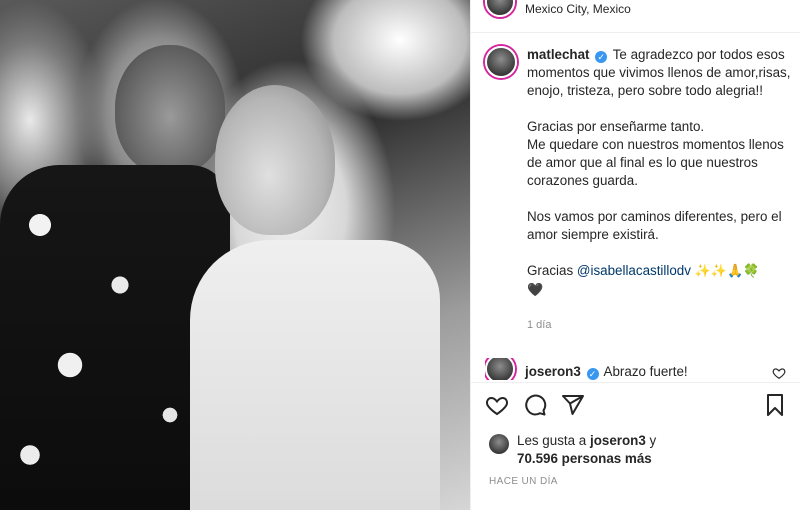 This screenshot has width=800, height=510. What do you see at coordinates (552, 440) in the screenshot?
I see `likes-prefix: Les gusta a` at bounding box center [552, 440].